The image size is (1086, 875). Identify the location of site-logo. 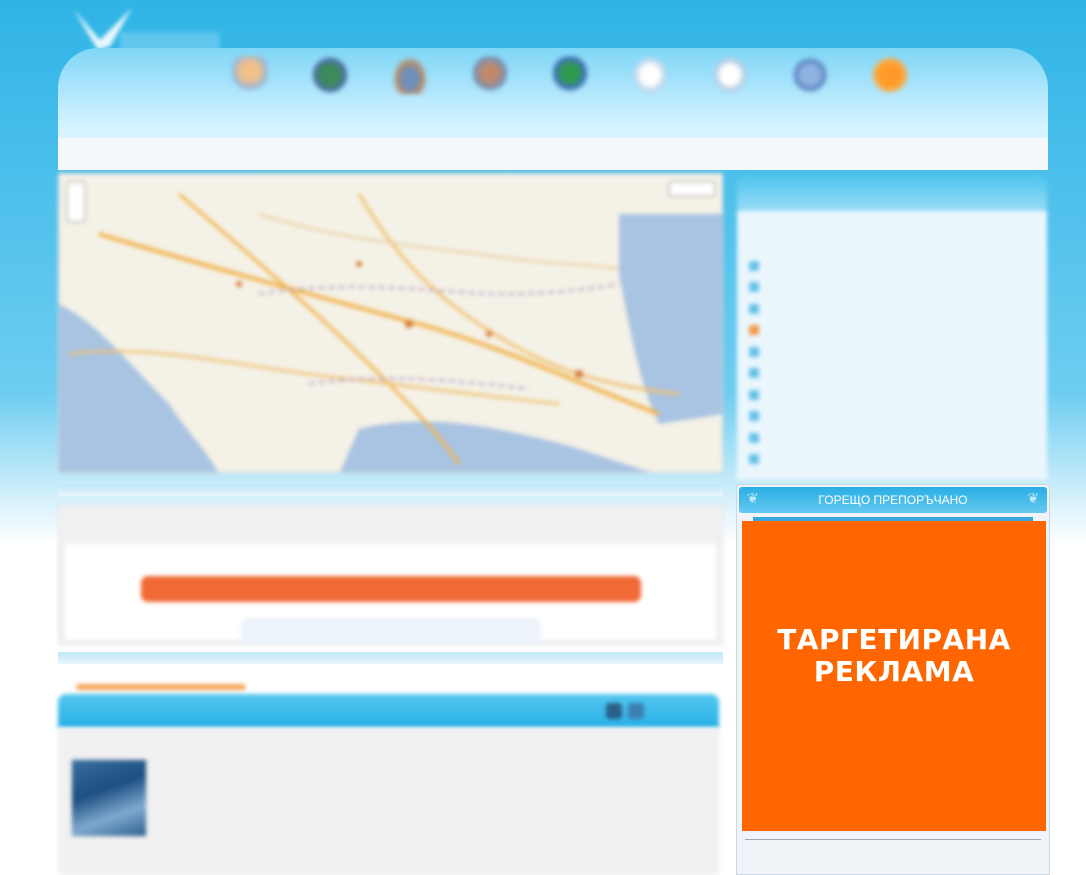
(145, 30).